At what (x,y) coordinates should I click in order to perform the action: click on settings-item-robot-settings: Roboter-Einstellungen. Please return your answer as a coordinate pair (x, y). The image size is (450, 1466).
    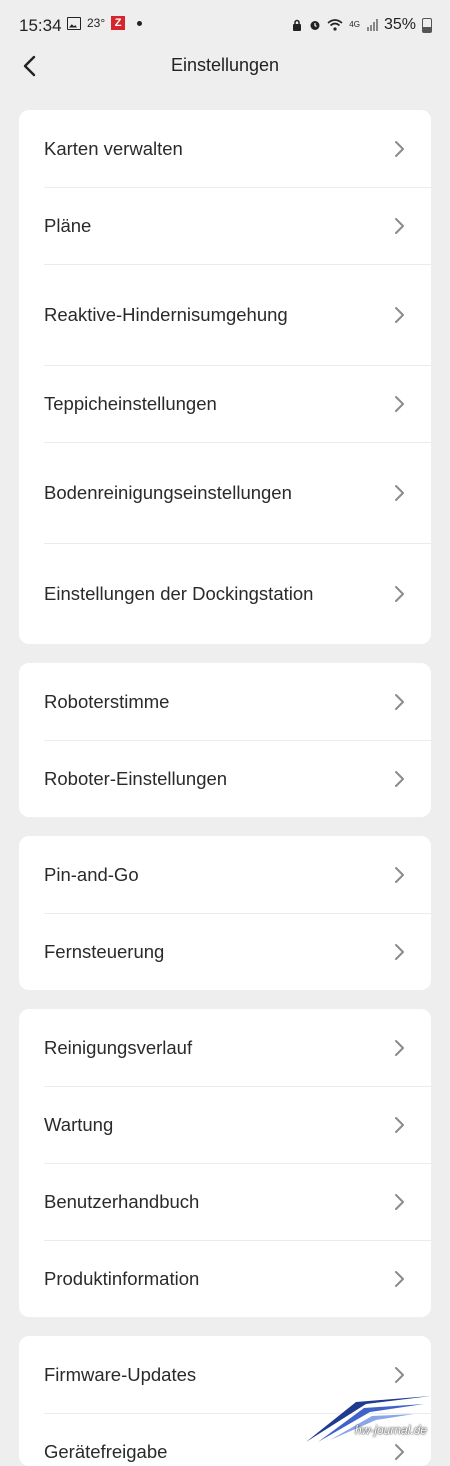
    Looking at the image, I should click on (225, 778).